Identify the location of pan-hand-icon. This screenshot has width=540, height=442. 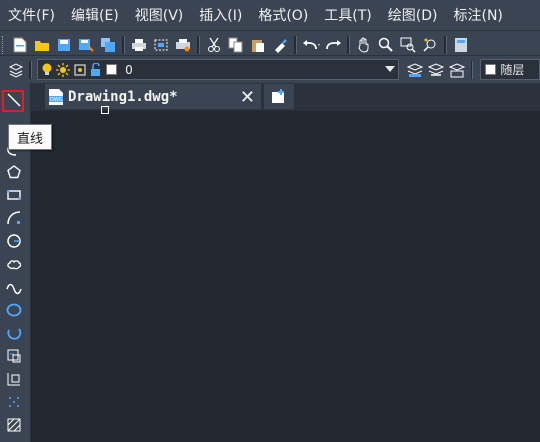
(364, 45).